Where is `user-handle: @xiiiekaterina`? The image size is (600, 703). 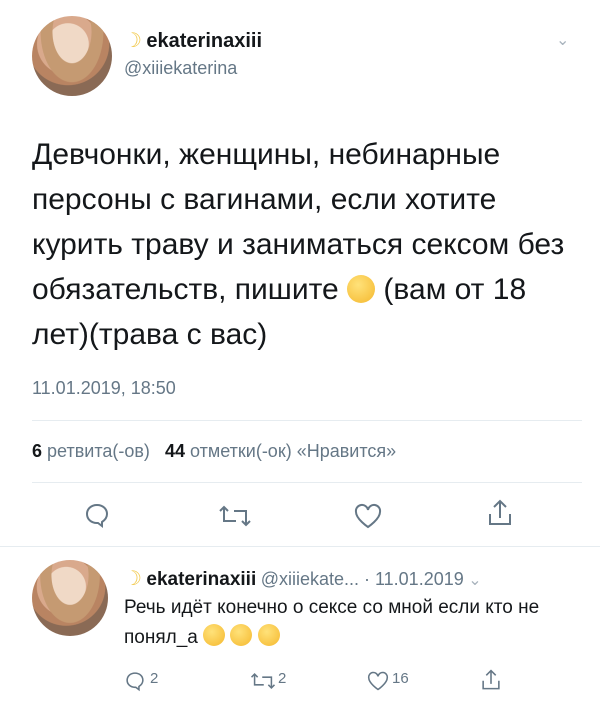
user-handle: @xiiiekaterina is located at coordinates (180, 68).